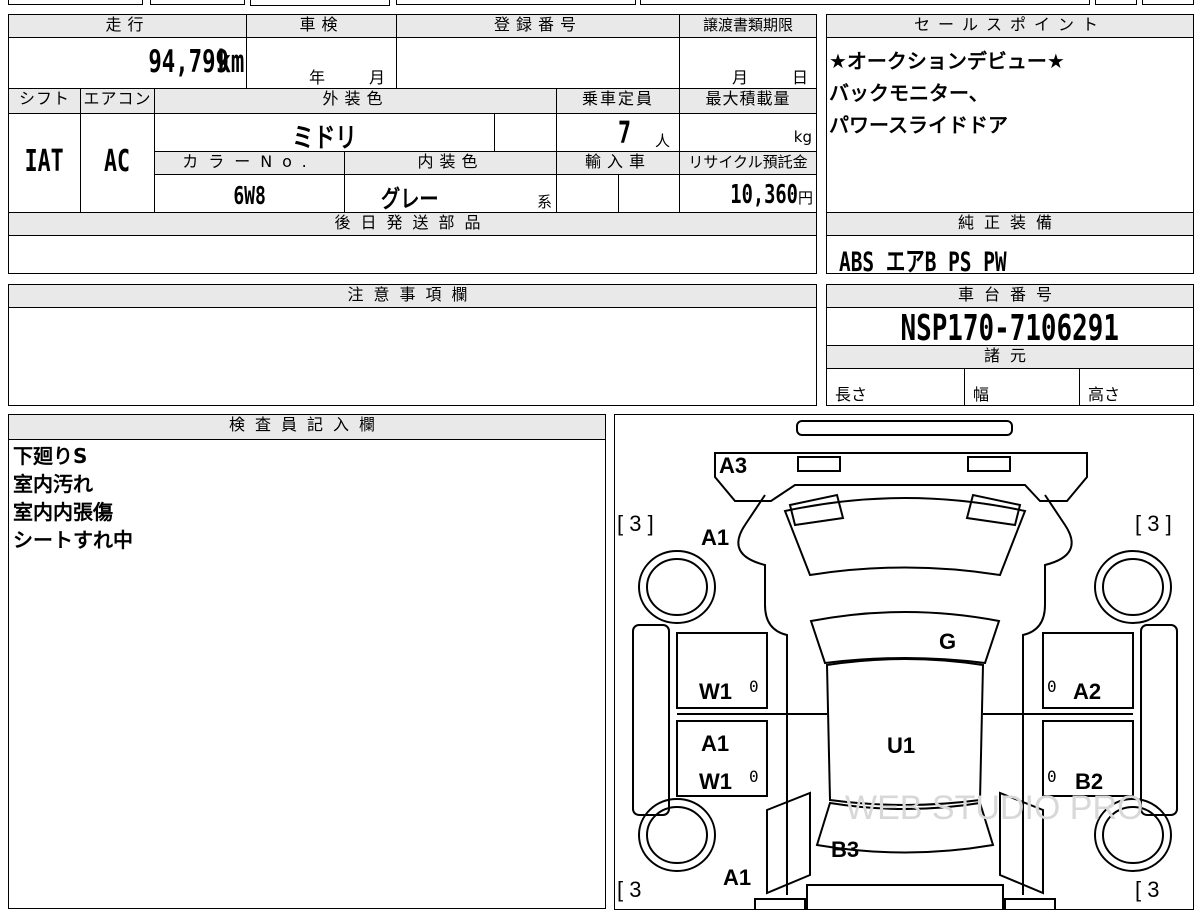 The image size is (1200, 910). I want to click on import-cell-b, so click(649, 193).